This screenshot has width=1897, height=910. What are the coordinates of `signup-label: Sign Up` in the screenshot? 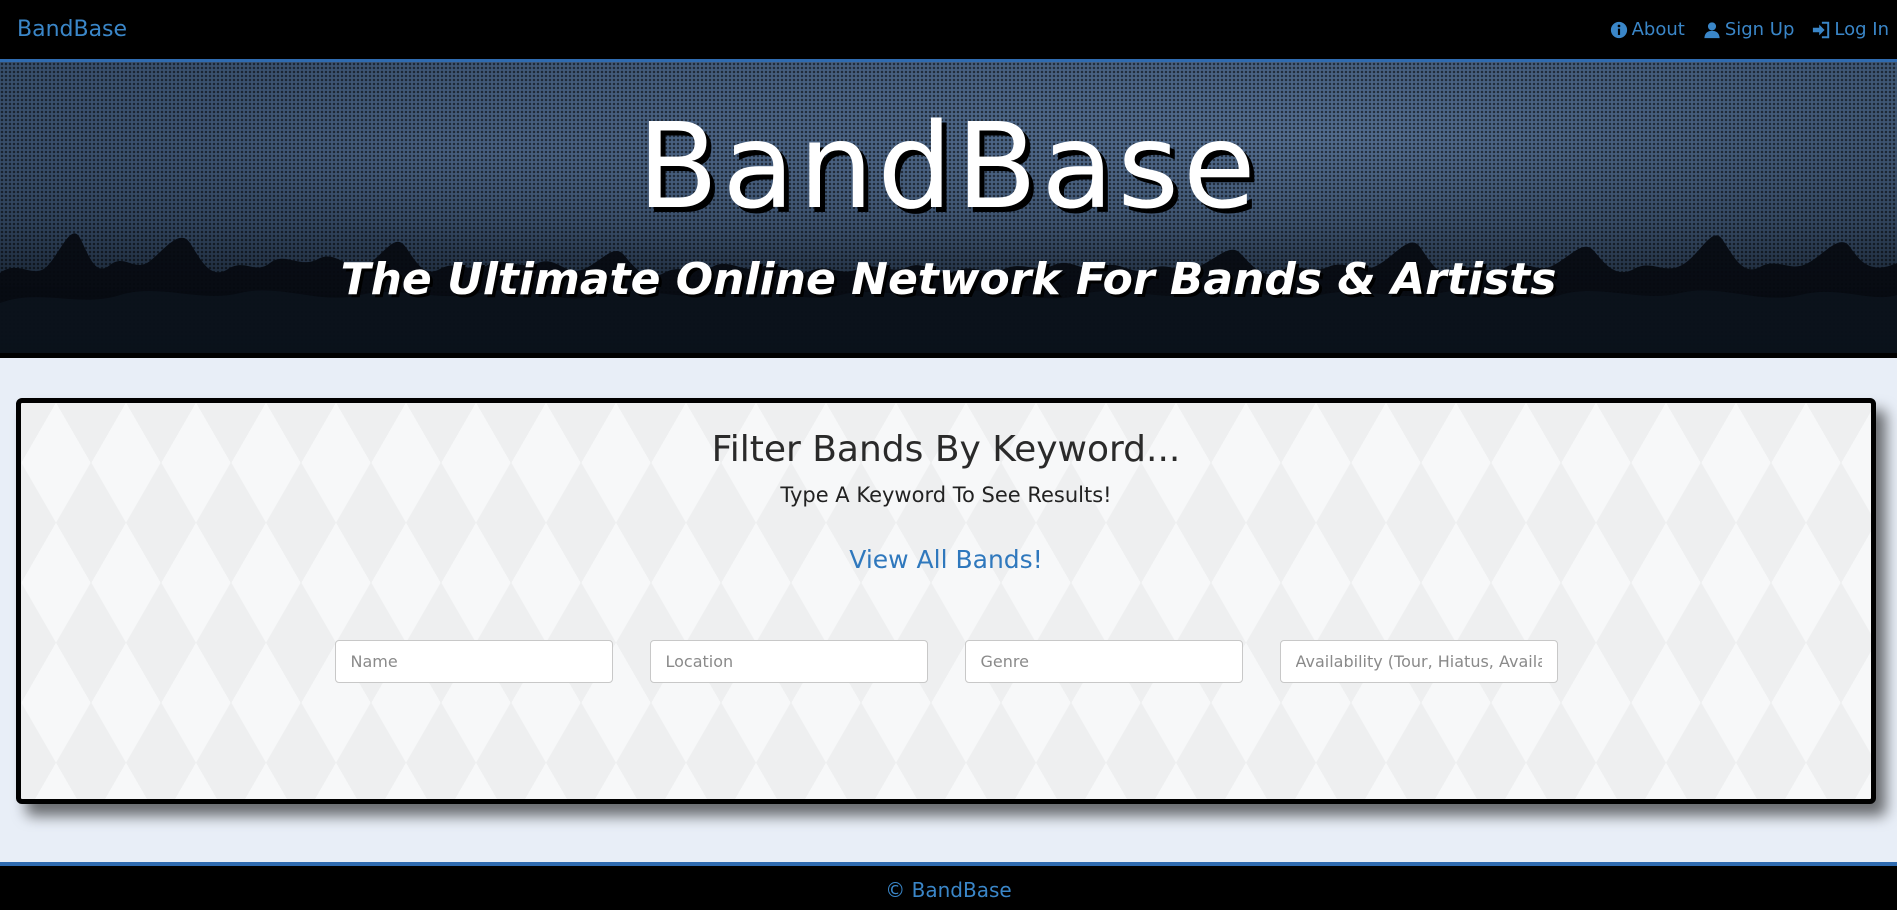 It's located at (1759, 29).